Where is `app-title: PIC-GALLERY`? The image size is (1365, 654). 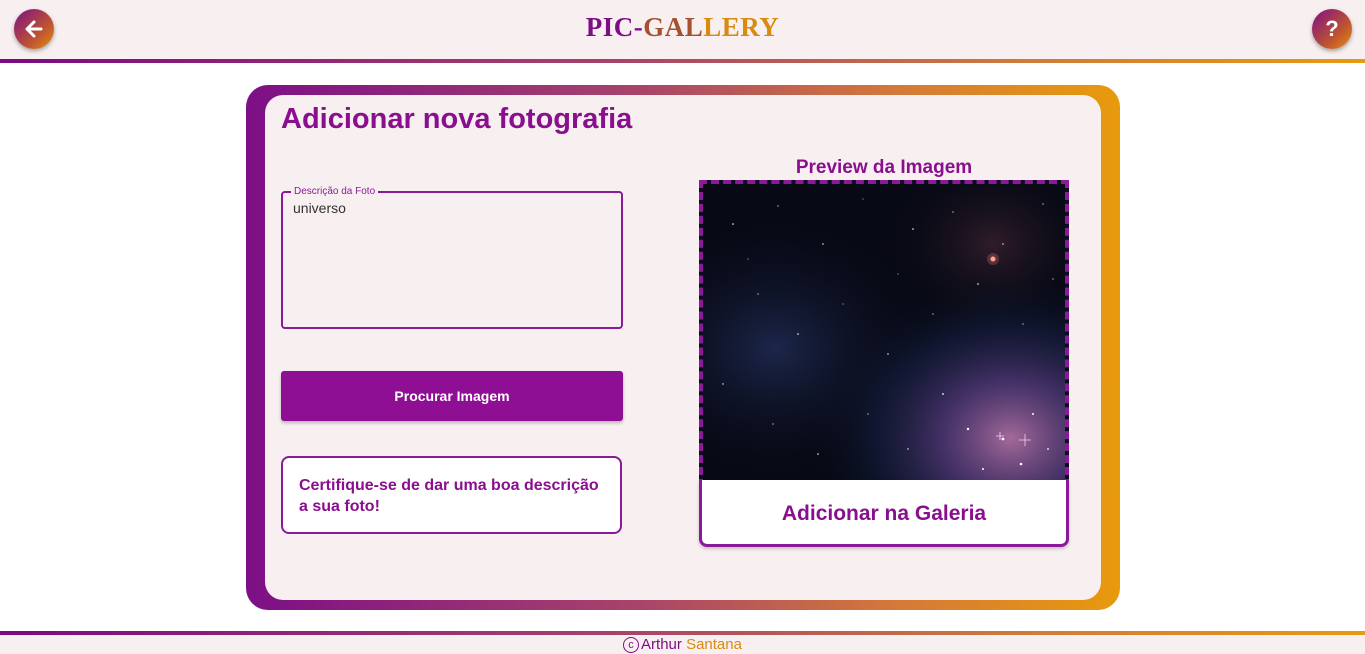 app-title: PIC-GALLERY is located at coordinates (682, 27).